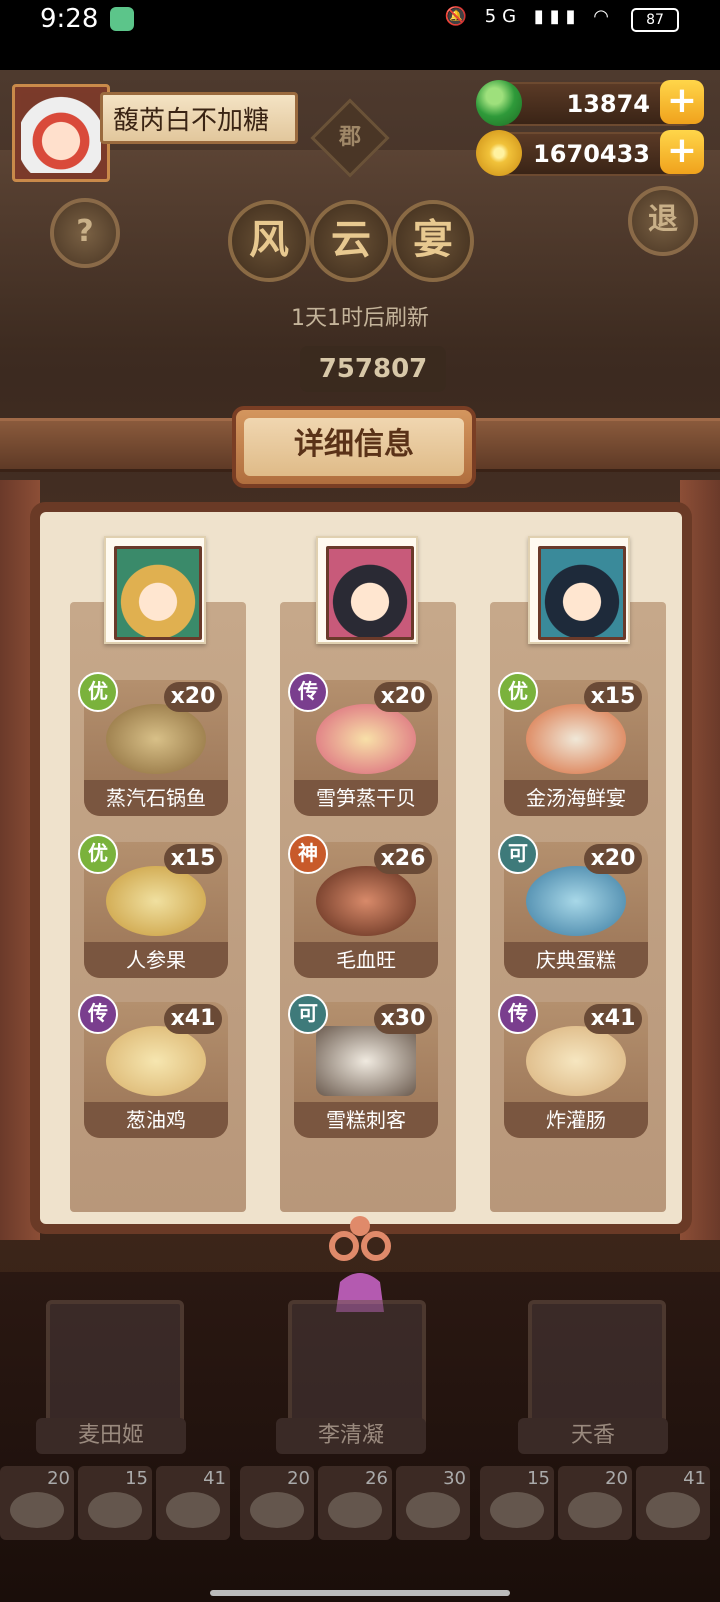 The width and height of the screenshot is (720, 1602). I want to click on exit-button: 退, so click(663, 221).